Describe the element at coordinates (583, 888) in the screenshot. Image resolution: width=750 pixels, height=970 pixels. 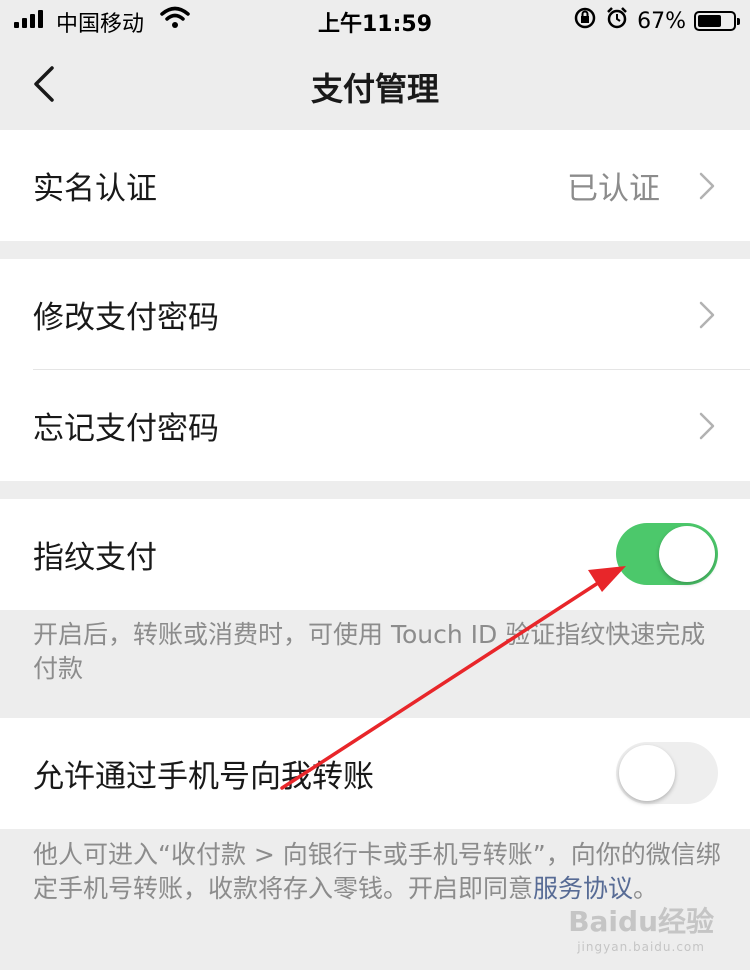
I see `service-agreement-link: 服务协议` at that location.